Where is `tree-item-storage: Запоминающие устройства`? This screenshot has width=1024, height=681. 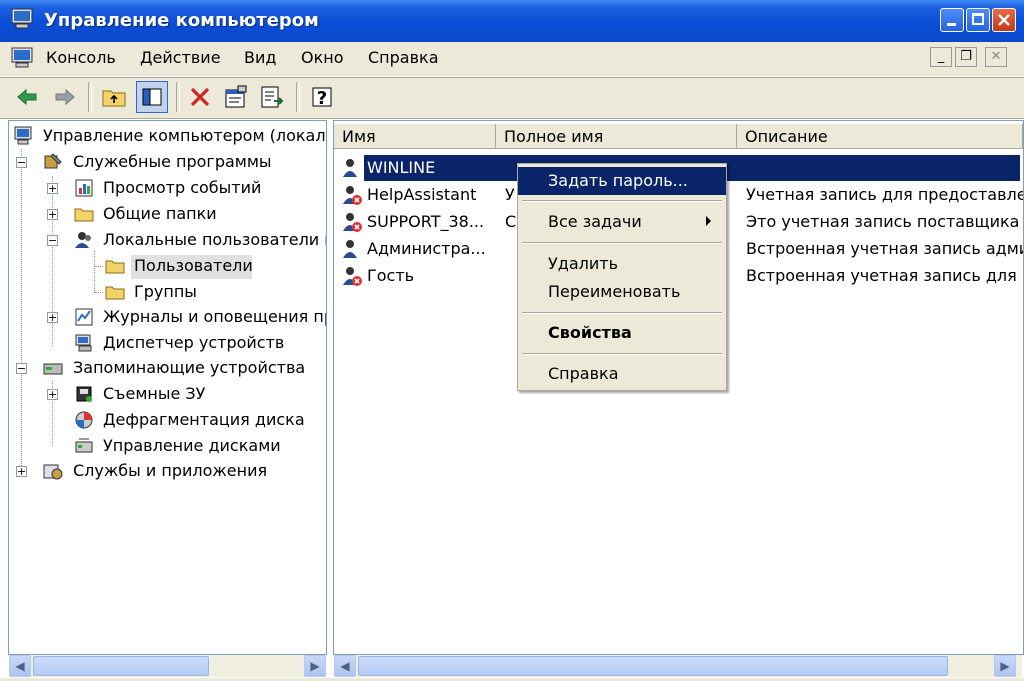 tree-item-storage: Запоминающие устройства is located at coordinates (189, 367).